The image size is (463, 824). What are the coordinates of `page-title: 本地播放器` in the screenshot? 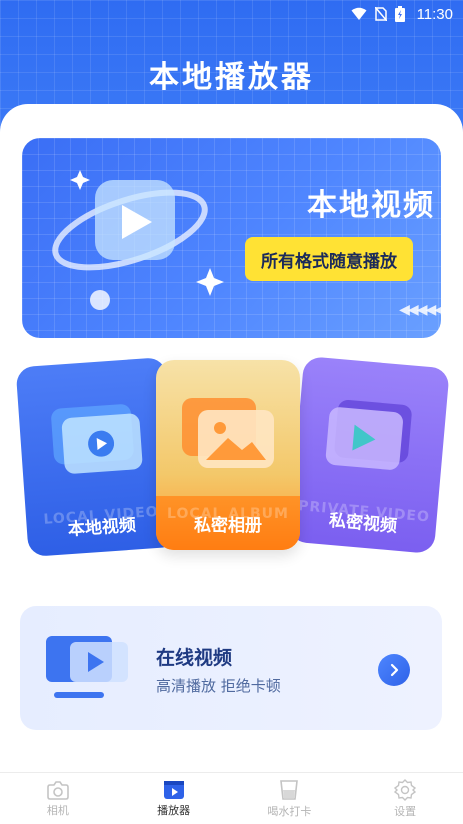 It's located at (231, 77).